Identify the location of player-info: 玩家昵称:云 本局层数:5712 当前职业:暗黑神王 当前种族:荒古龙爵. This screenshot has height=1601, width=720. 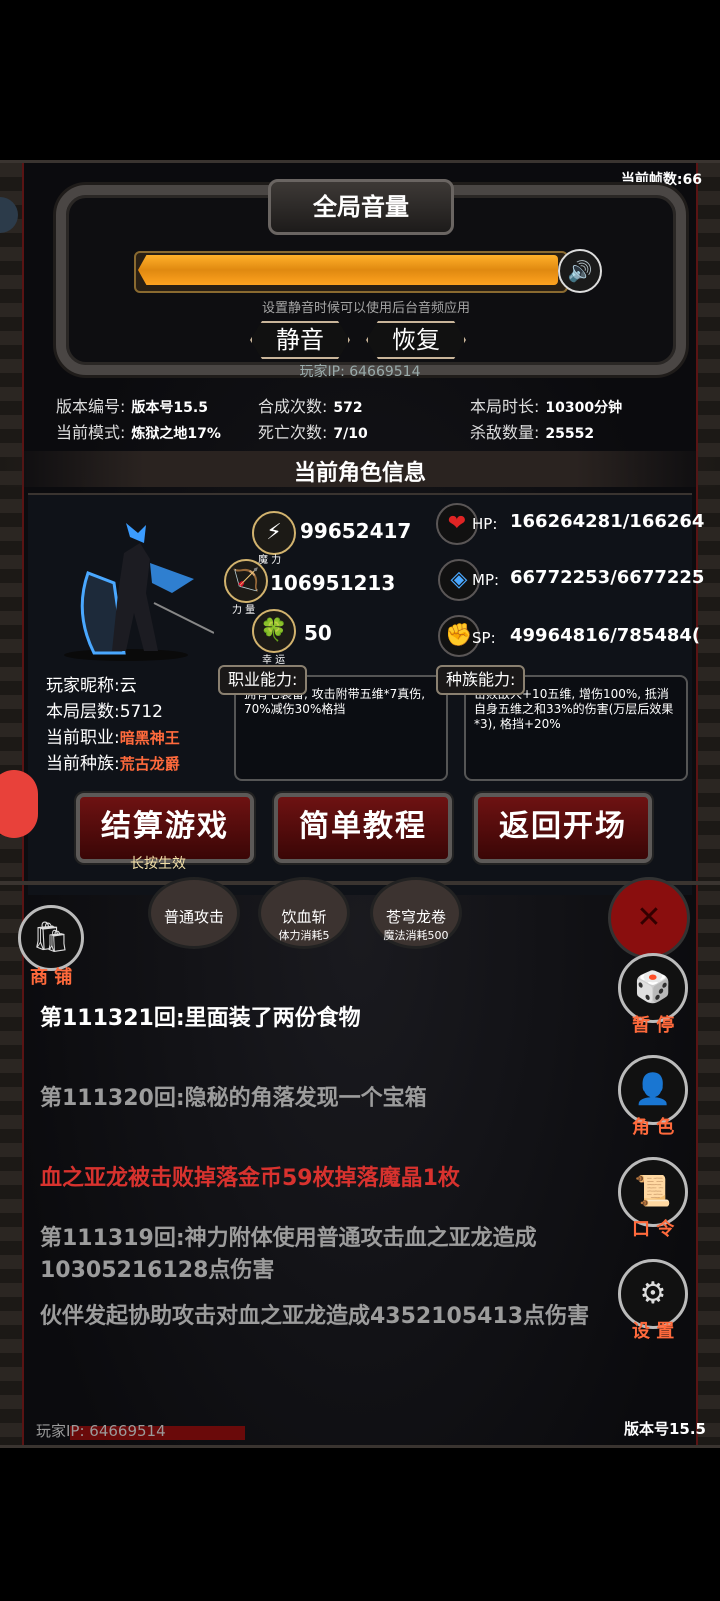
(113, 725).